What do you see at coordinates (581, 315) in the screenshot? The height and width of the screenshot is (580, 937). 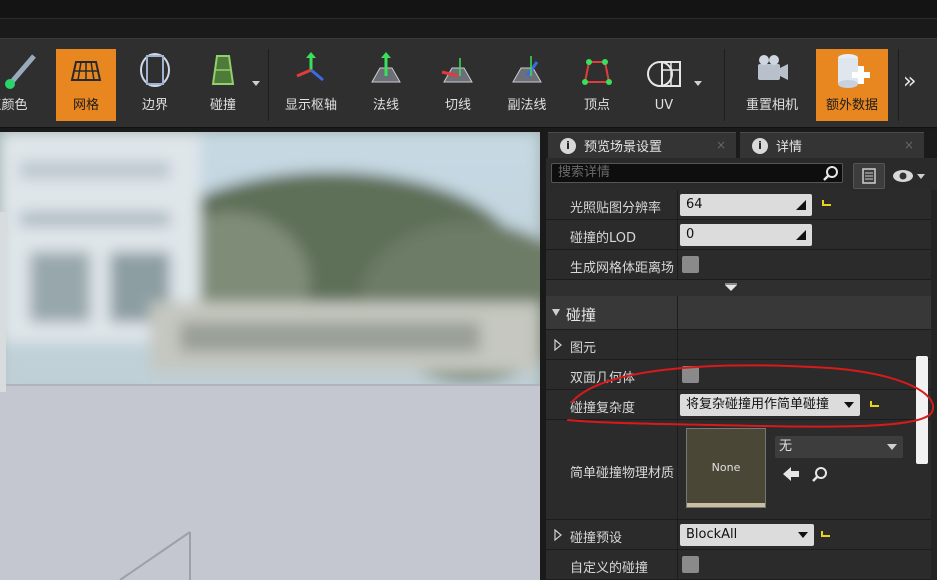 I see `section-title: 碰撞` at bounding box center [581, 315].